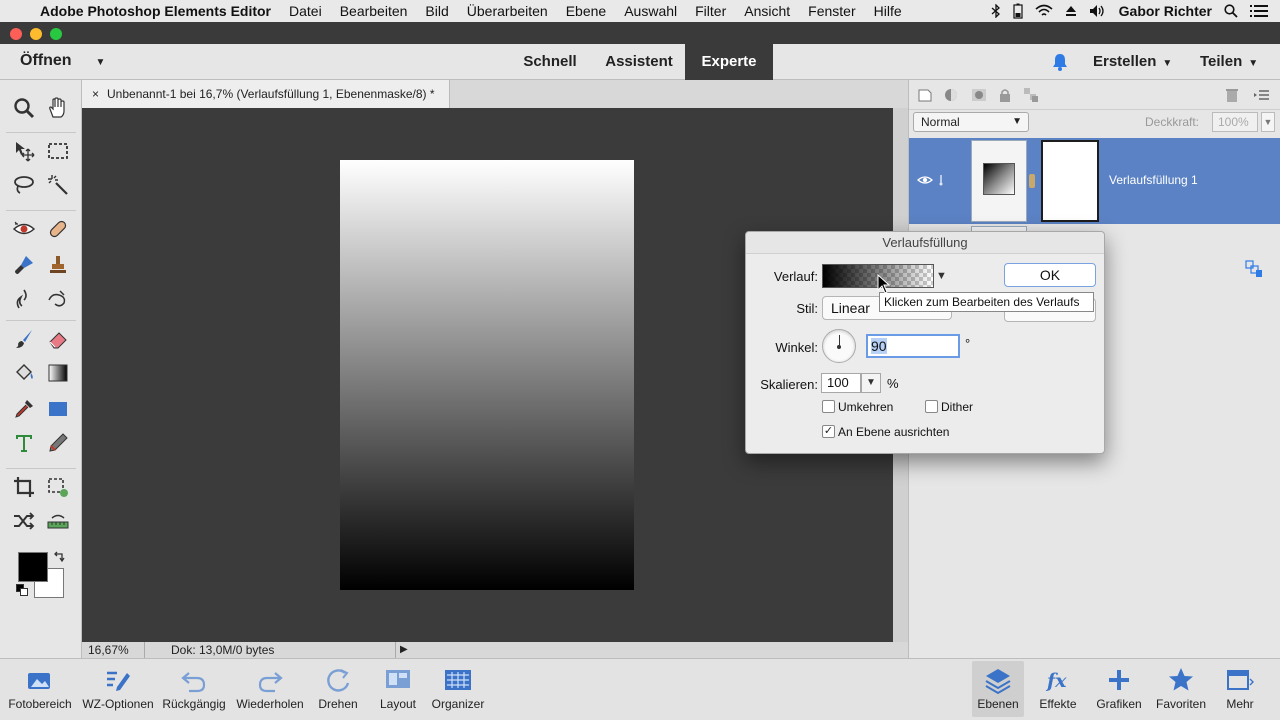 This screenshot has height=720, width=1280. I want to click on tool-options-button: WZ-Optionen, so click(118, 689).